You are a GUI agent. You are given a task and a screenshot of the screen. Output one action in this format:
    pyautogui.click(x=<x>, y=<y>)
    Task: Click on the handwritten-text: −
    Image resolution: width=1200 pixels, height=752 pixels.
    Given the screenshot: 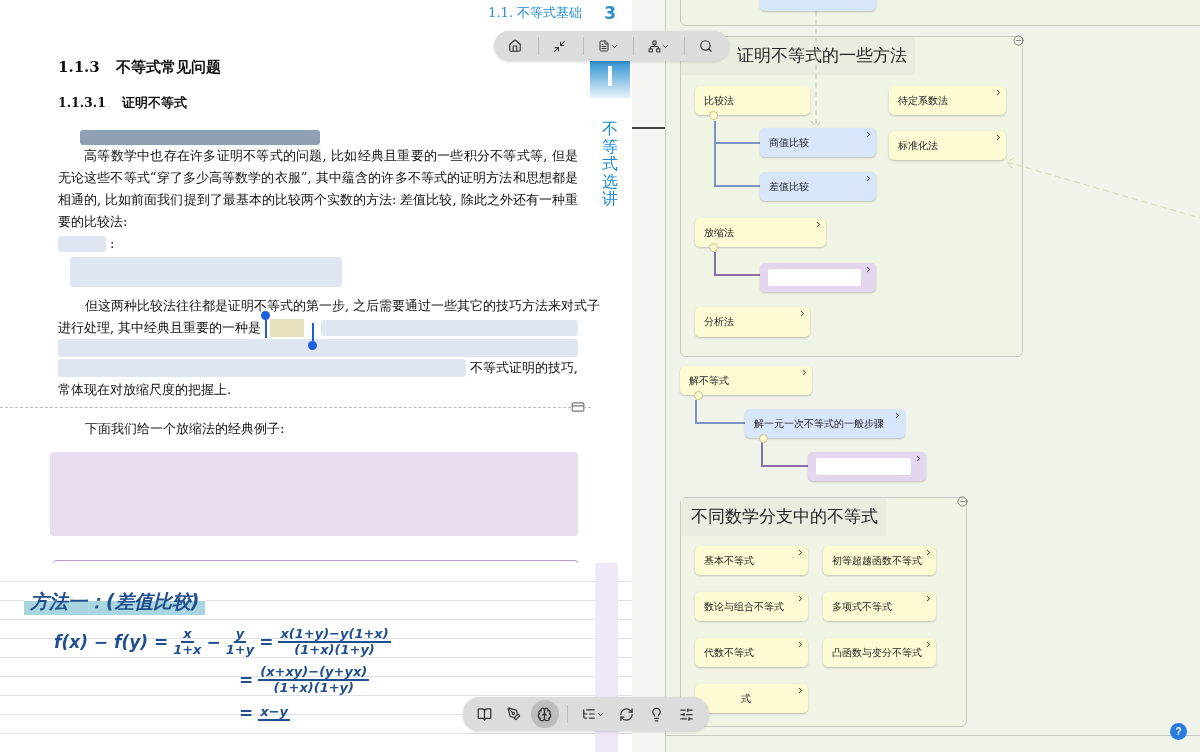 What is the action you would take?
    pyautogui.click(x=213, y=642)
    